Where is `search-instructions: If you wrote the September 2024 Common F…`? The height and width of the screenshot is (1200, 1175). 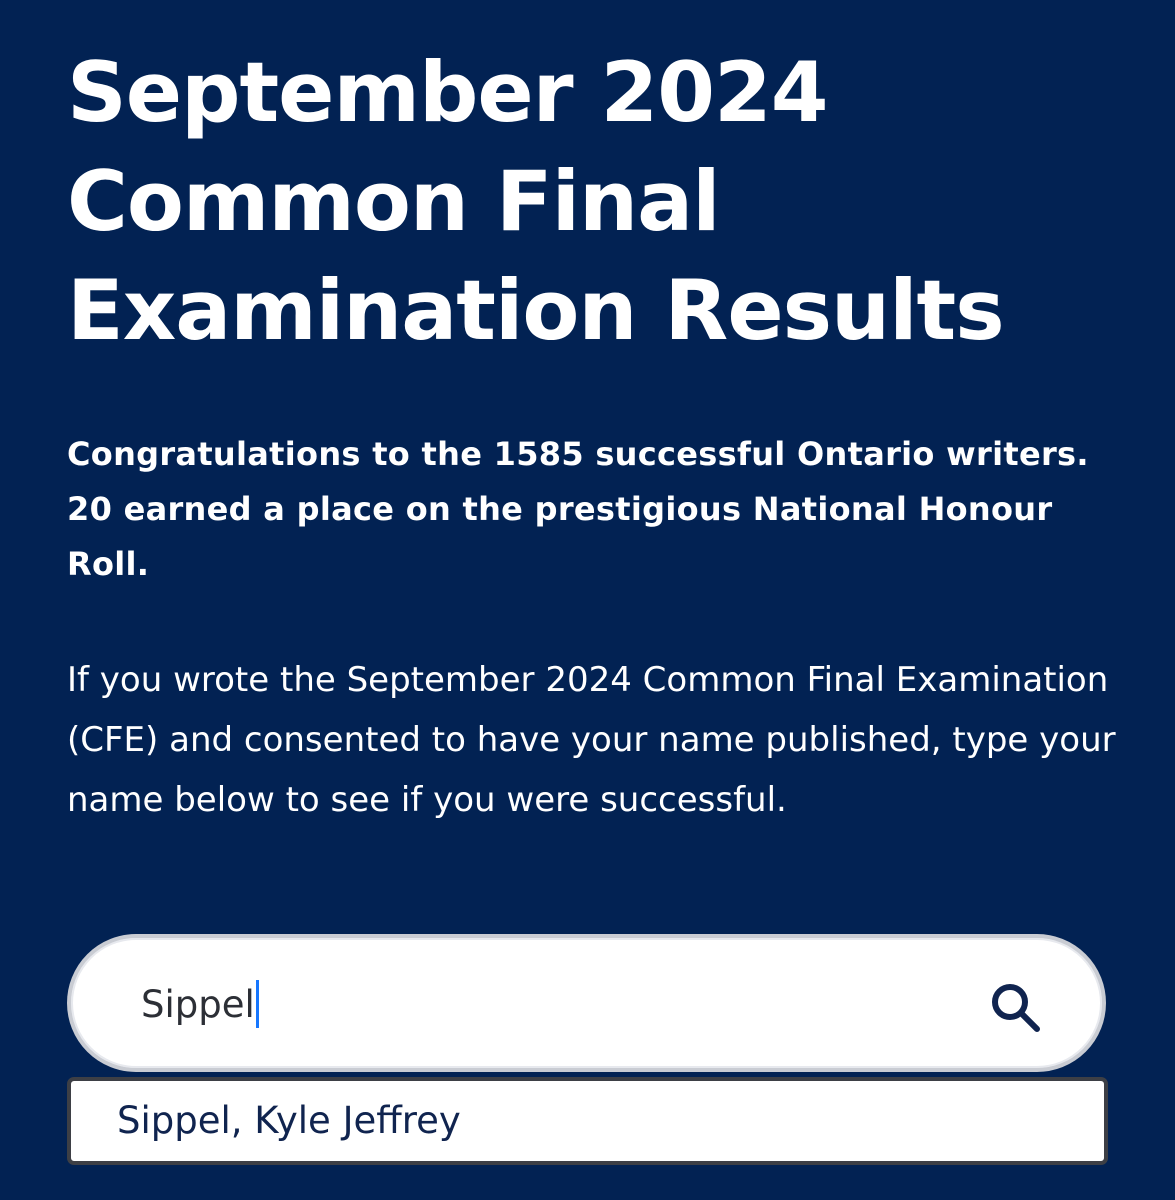 search-instructions: If you wrote the September 2024 Common F… is located at coordinates (591, 740).